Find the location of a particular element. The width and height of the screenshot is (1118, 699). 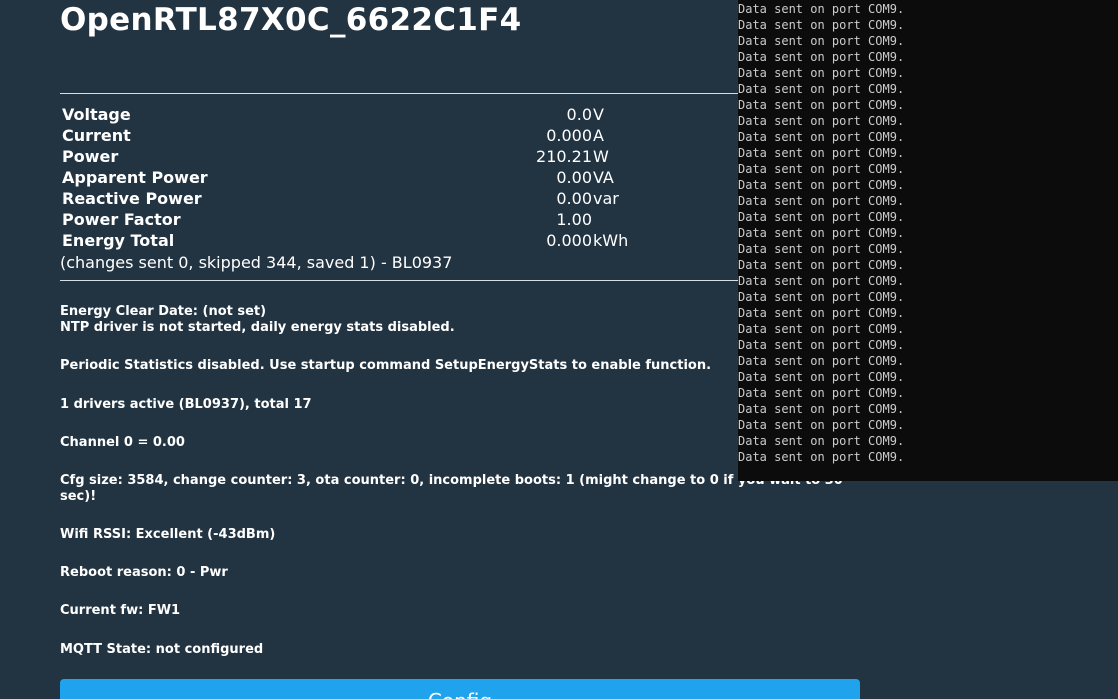

measurement-unit: kWh is located at coordinates (611, 240).